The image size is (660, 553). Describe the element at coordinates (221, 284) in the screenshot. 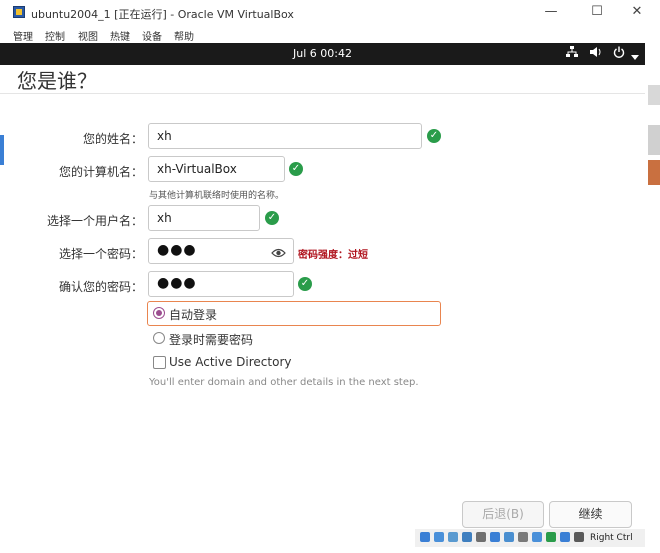

I see `confirm-password-input: ●●●` at that location.